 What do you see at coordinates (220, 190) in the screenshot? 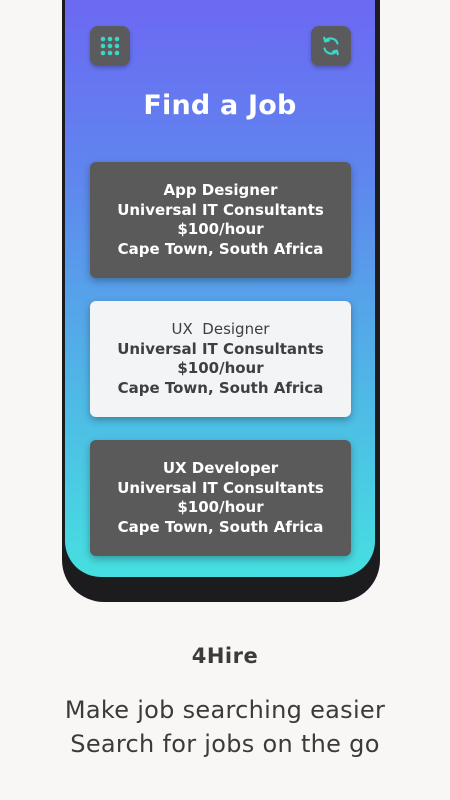
I see `job-title: App Designer` at bounding box center [220, 190].